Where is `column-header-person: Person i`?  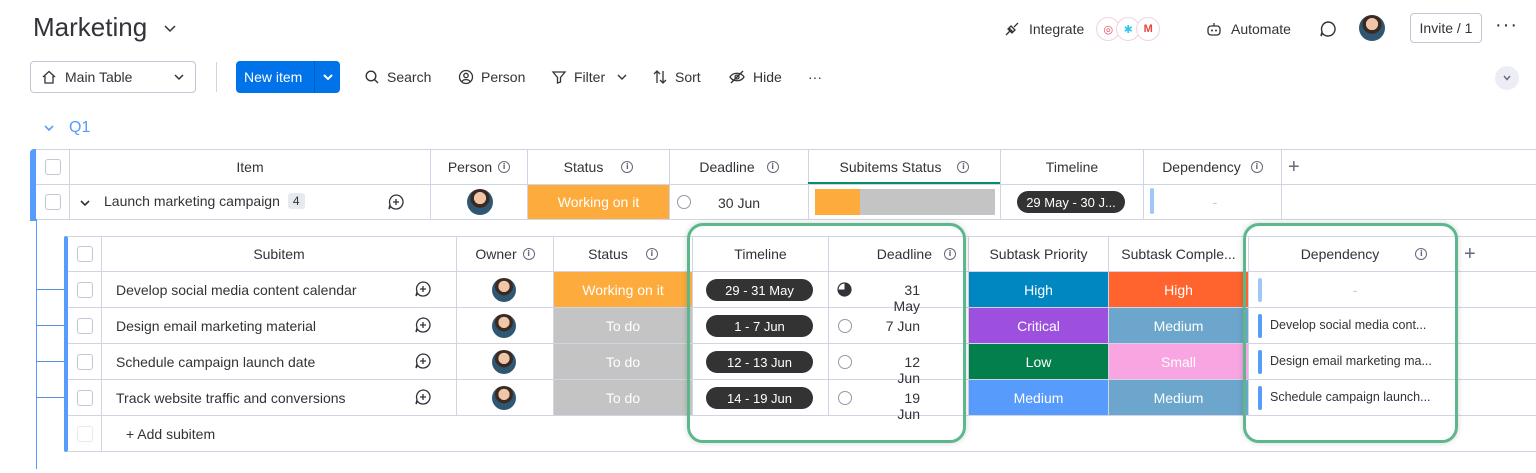 column-header-person: Person i is located at coordinates (479, 167).